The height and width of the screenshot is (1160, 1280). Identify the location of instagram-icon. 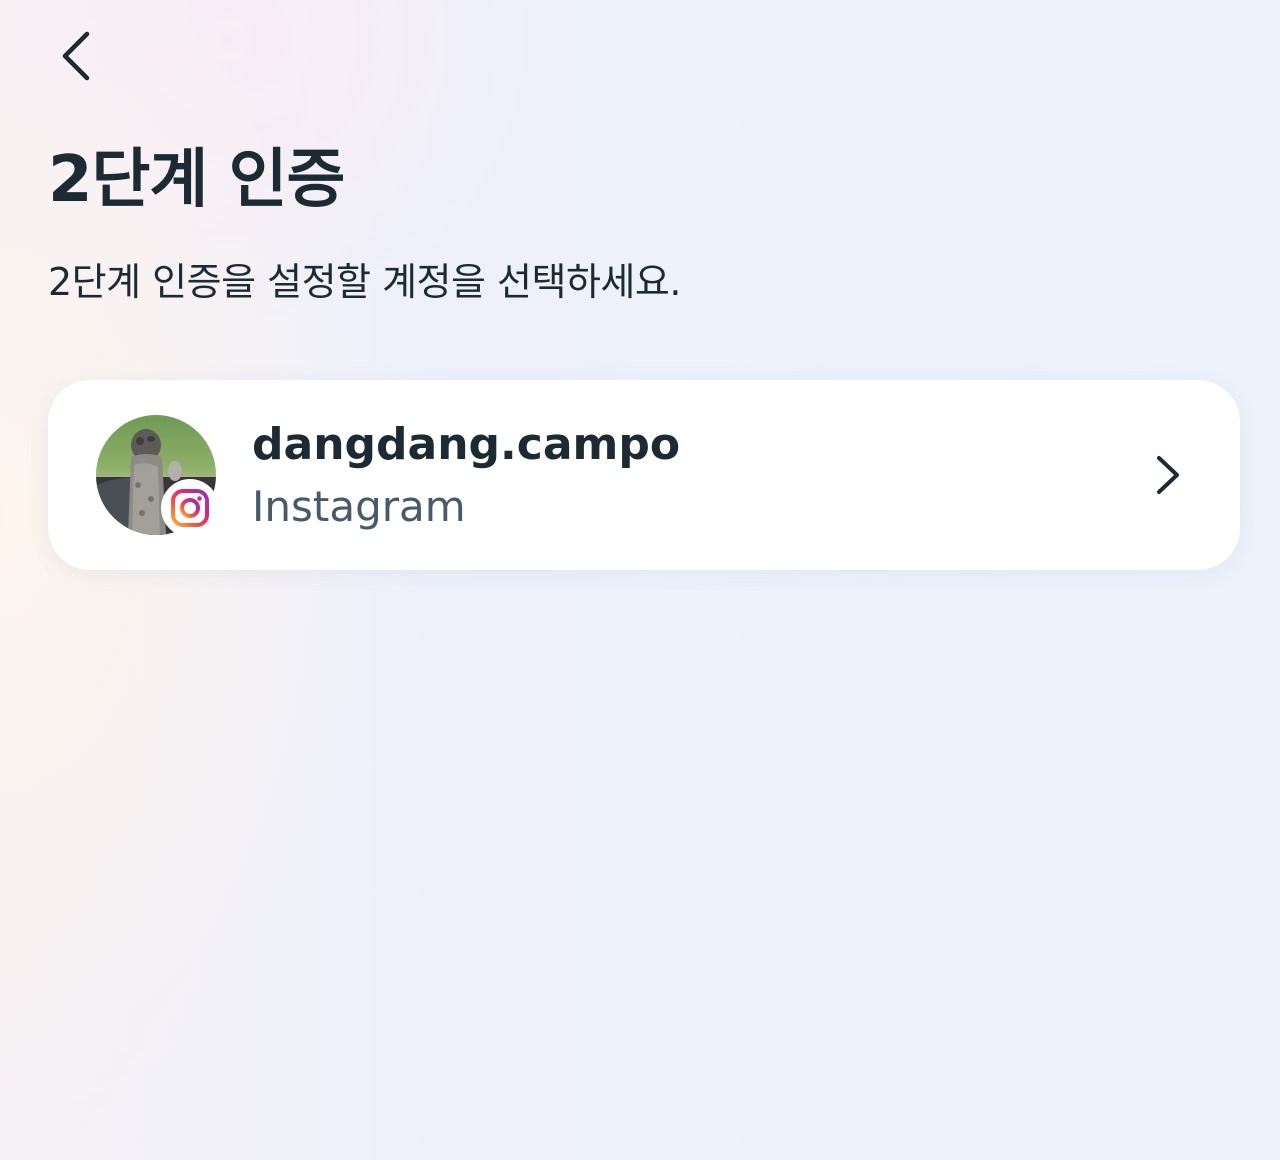
(190, 508).